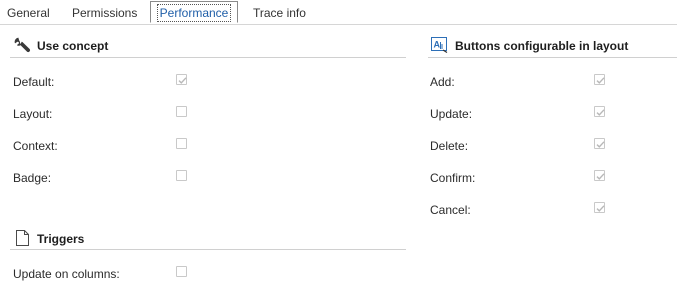 Image resolution: width=677 pixels, height=299 pixels. I want to click on cancel-label: Cancel:, so click(450, 210).